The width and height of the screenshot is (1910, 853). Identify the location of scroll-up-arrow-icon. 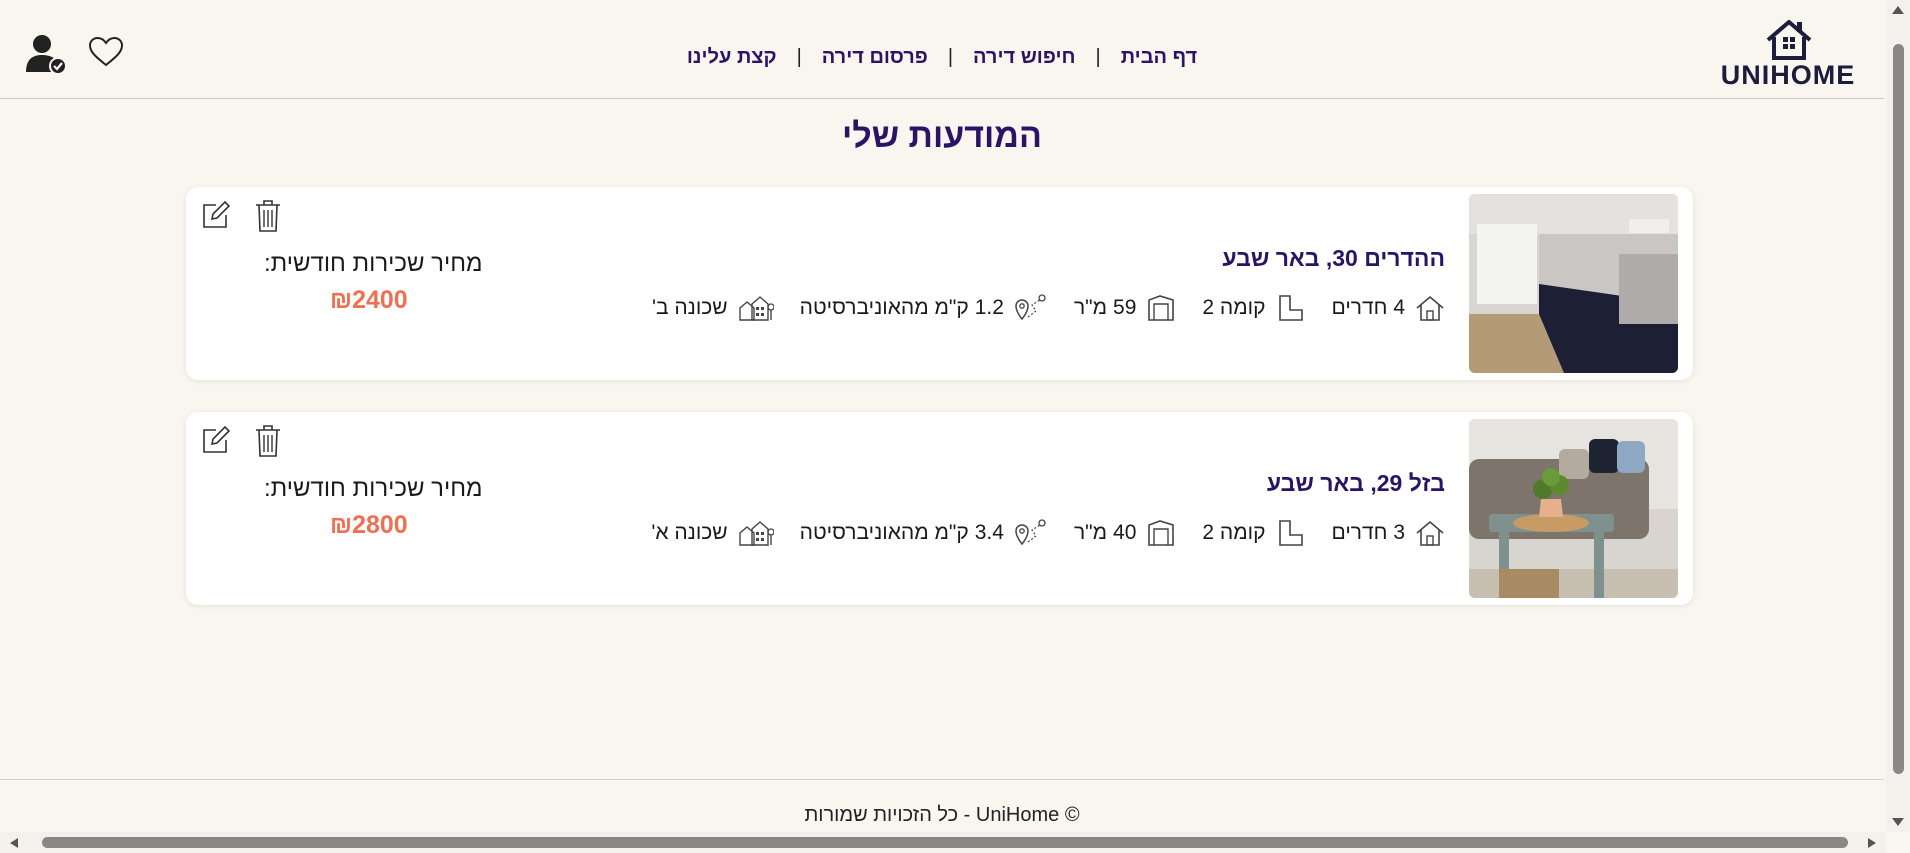
(1898, 10).